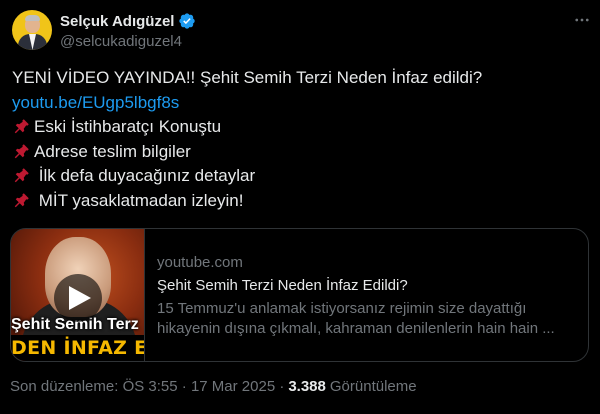 Image resolution: width=600 pixels, height=414 pixels. I want to click on views-label: Görüntüleme, so click(373, 386).